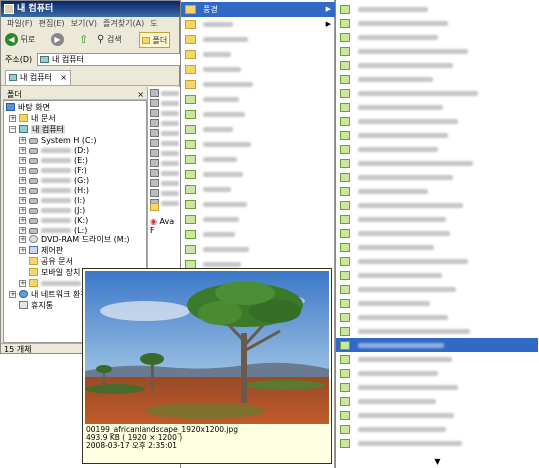 This screenshot has width=539, height=468. Describe the element at coordinates (48, 294) in the screenshot. I see `tree-item-network: + 내 네트워크 환경` at that location.